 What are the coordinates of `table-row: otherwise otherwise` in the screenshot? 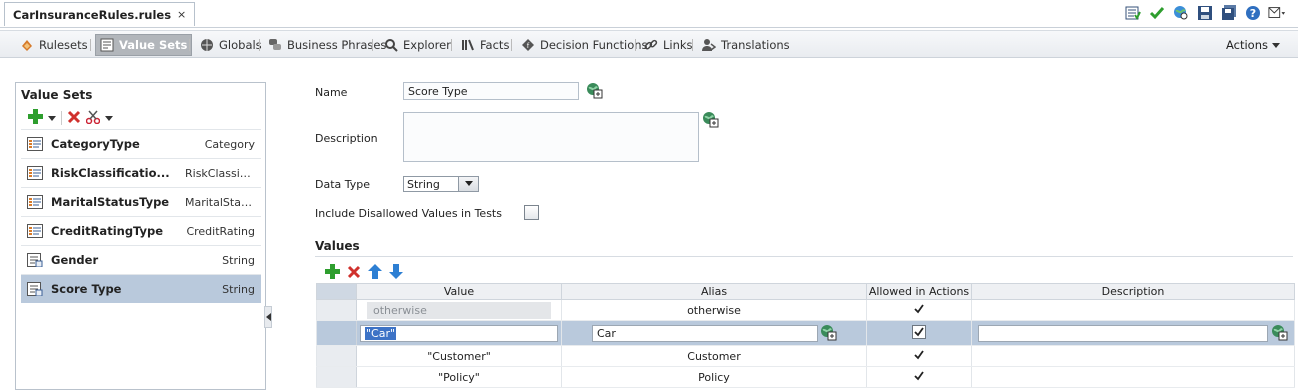 It's located at (805, 310).